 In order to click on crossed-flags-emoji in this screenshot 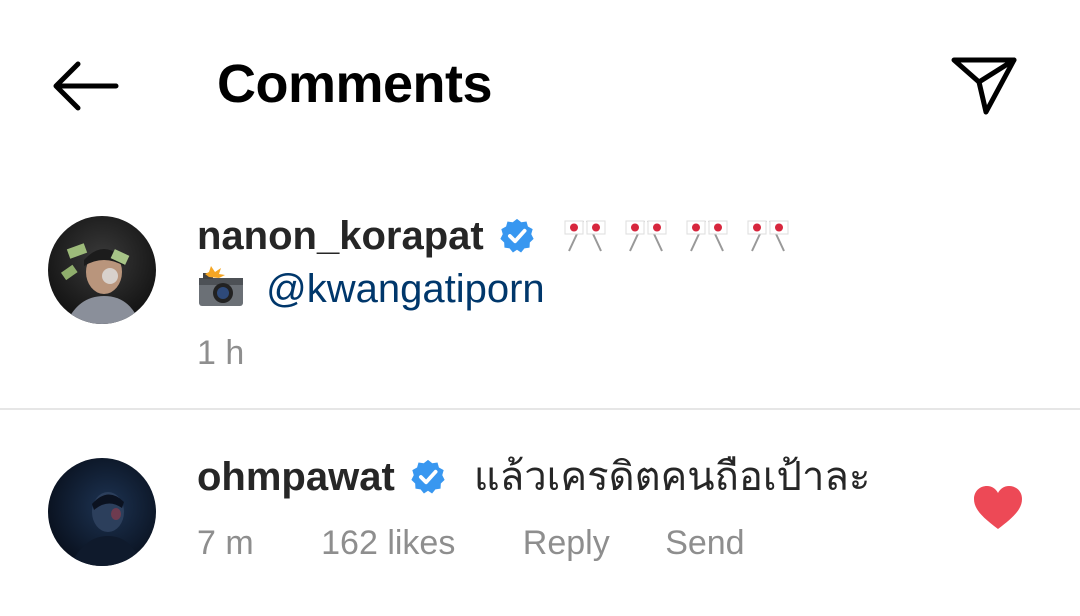, I will do `click(673, 236)`.